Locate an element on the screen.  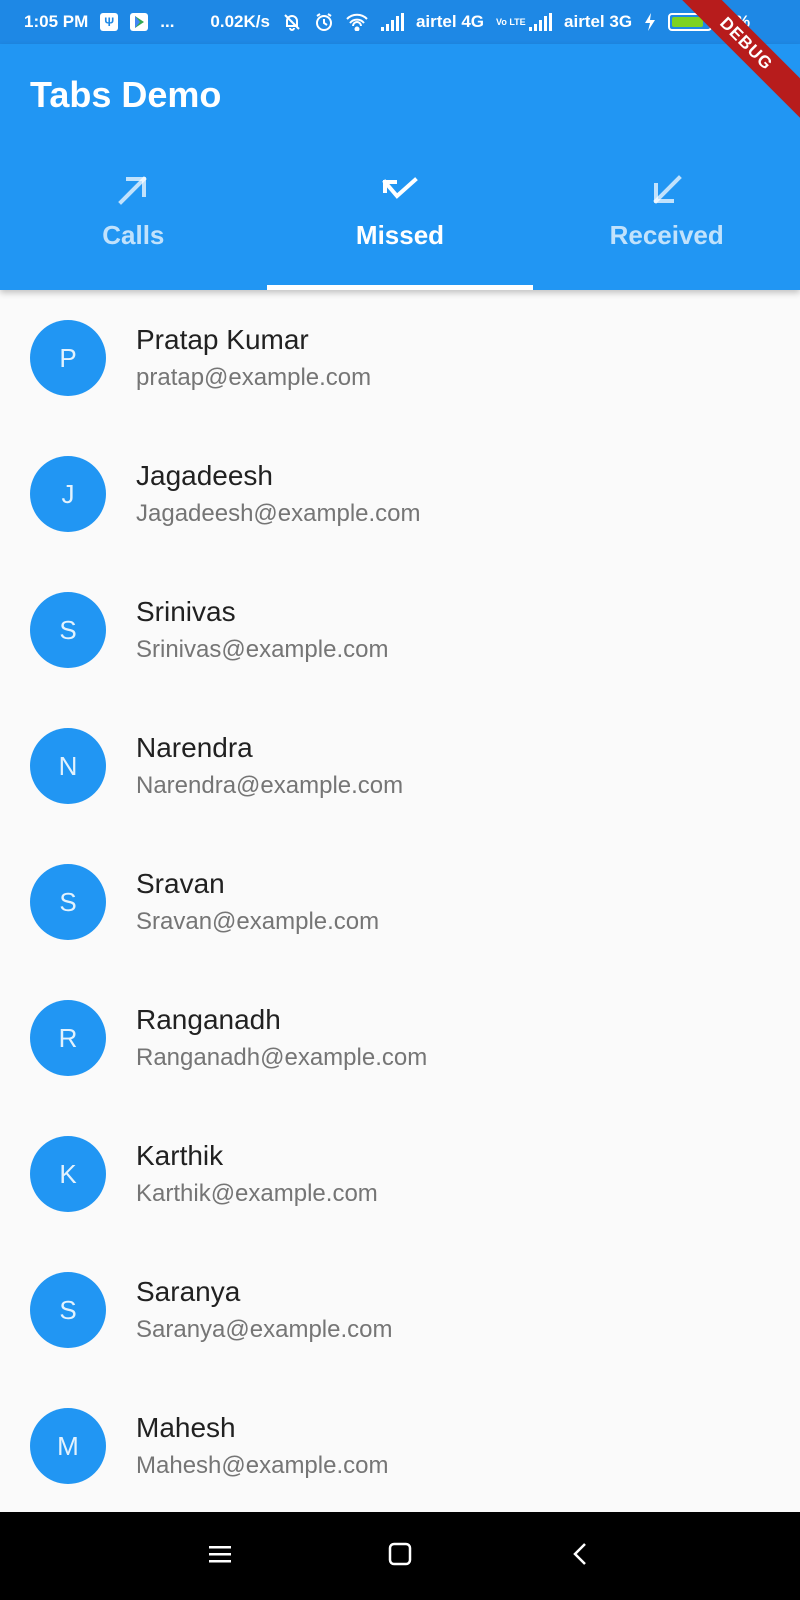
tab-label: Missed is located at coordinates (400, 235).